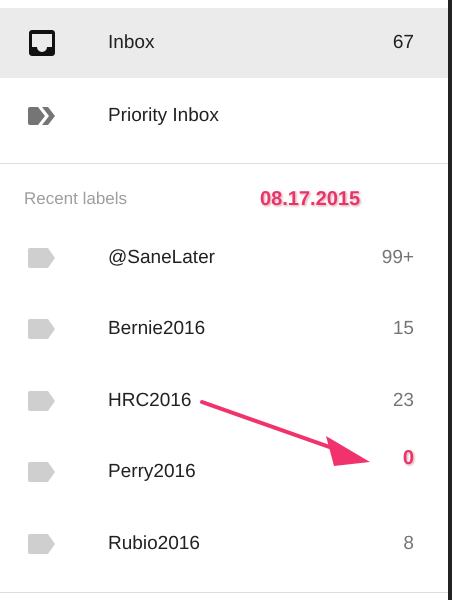  What do you see at coordinates (152, 472) in the screenshot?
I see `label-name: Perry2016` at bounding box center [152, 472].